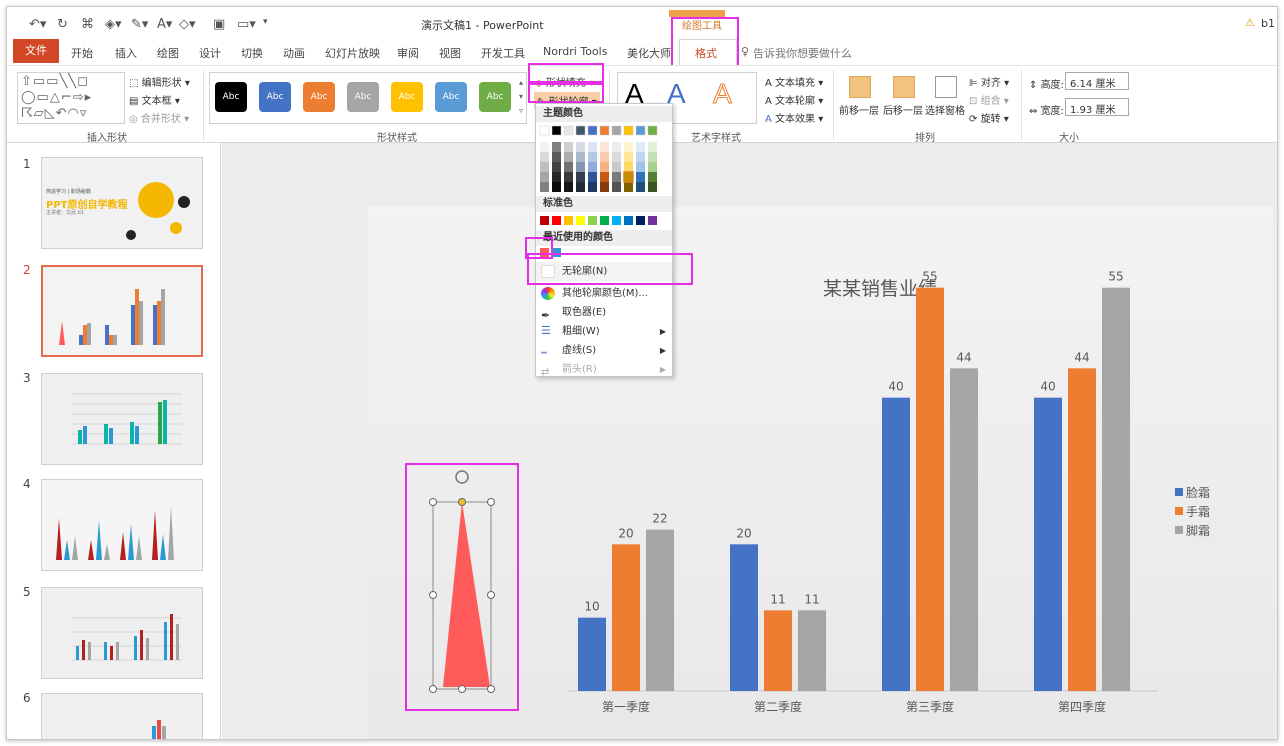  What do you see at coordinates (778, 706) in the screenshot?
I see `category-label: 第二季度` at bounding box center [778, 706].